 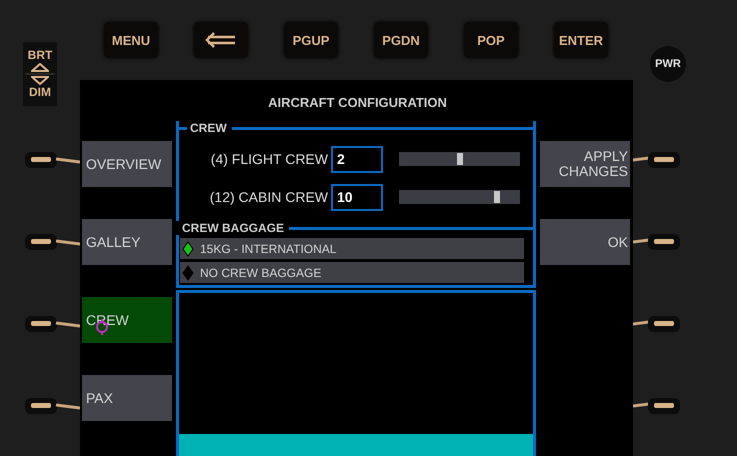 I want to click on section-heading: CREW, so click(x=208, y=128).